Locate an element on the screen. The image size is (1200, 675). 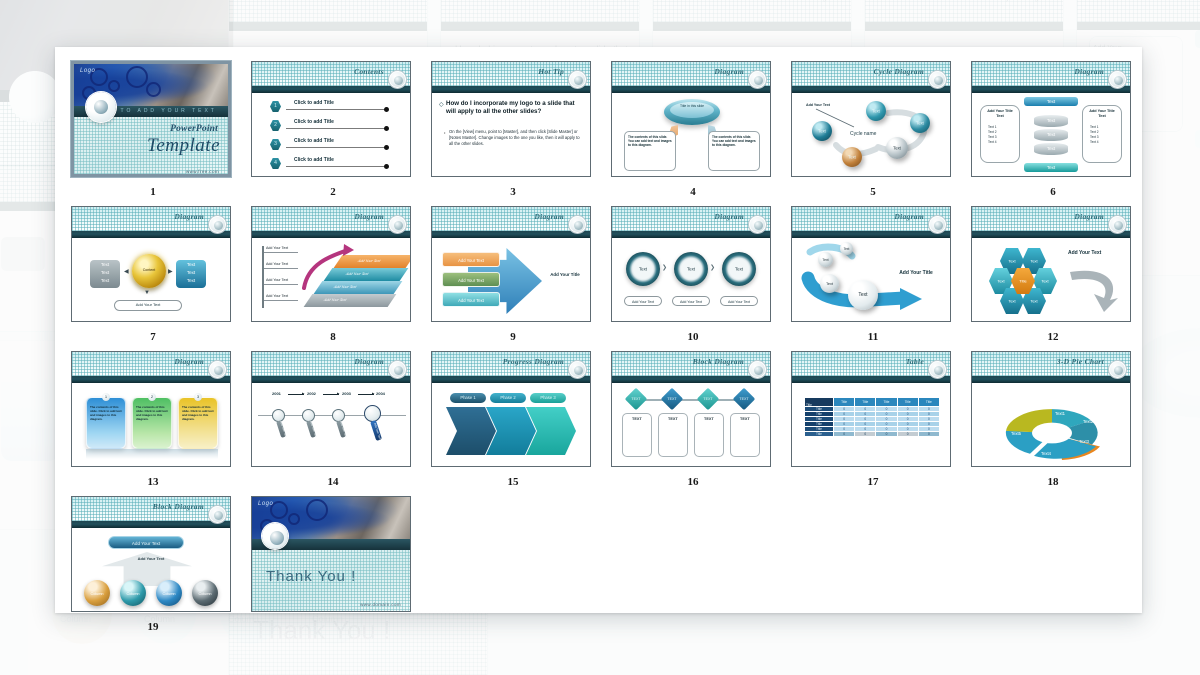
slide-header-title-11: Diagram is located at coordinates (909, 216).